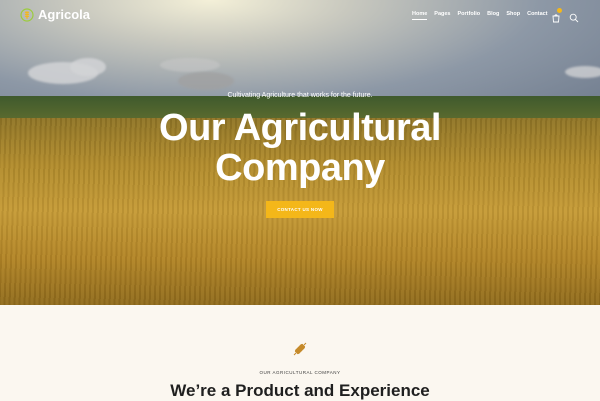 Image resolution: width=600 pixels, height=401 pixels. I want to click on nav-item-blog: Blog, so click(493, 15).